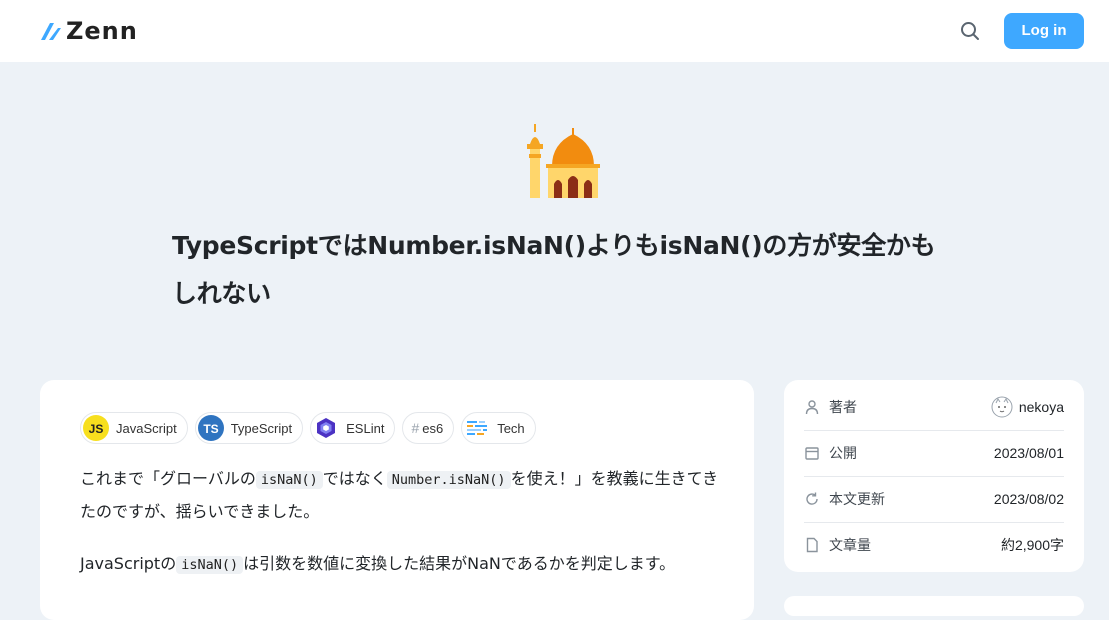 The height and width of the screenshot is (620, 1109). Describe the element at coordinates (308, 428) in the screenshot. I see `topic-list: JS JavaScript TS TypeScript ESLint # es6` at that location.